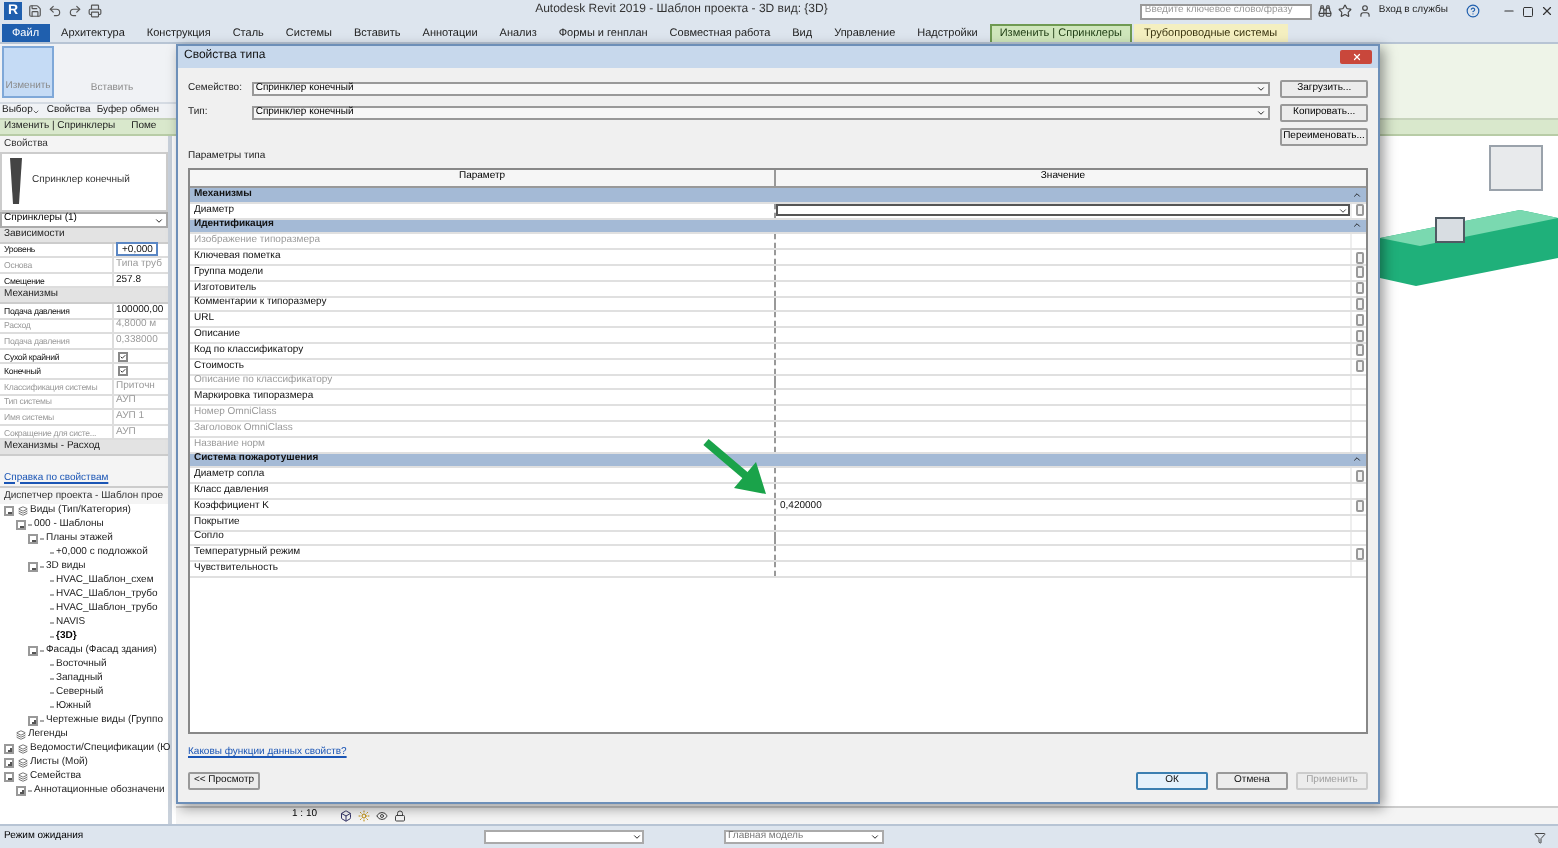 The width and height of the screenshot is (1558, 848). Describe the element at coordinates (55, 11) in the screenshot. I see `undo-icon` at that location.